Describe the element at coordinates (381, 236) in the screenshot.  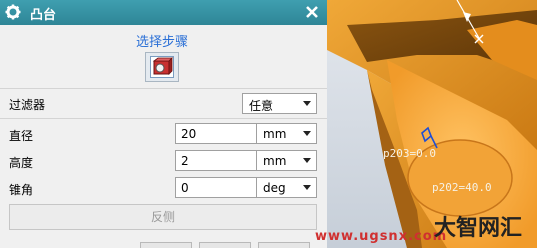
I see `watermark-url: www.ugsnx.com` at that location.